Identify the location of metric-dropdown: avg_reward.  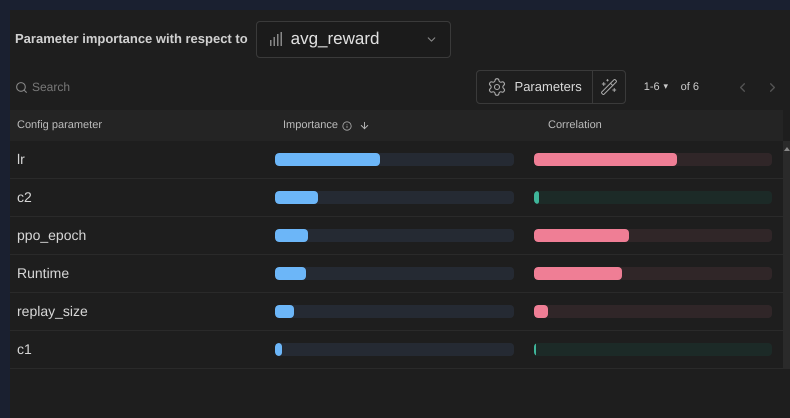
(353, 39).